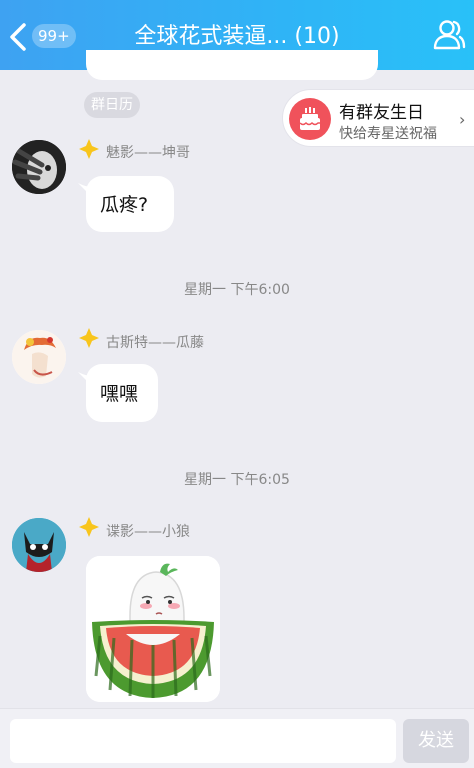 The height and width of the screenshot is (768, 474). I want to click on group-calendar-chip: 群日历, so click(112, 105).